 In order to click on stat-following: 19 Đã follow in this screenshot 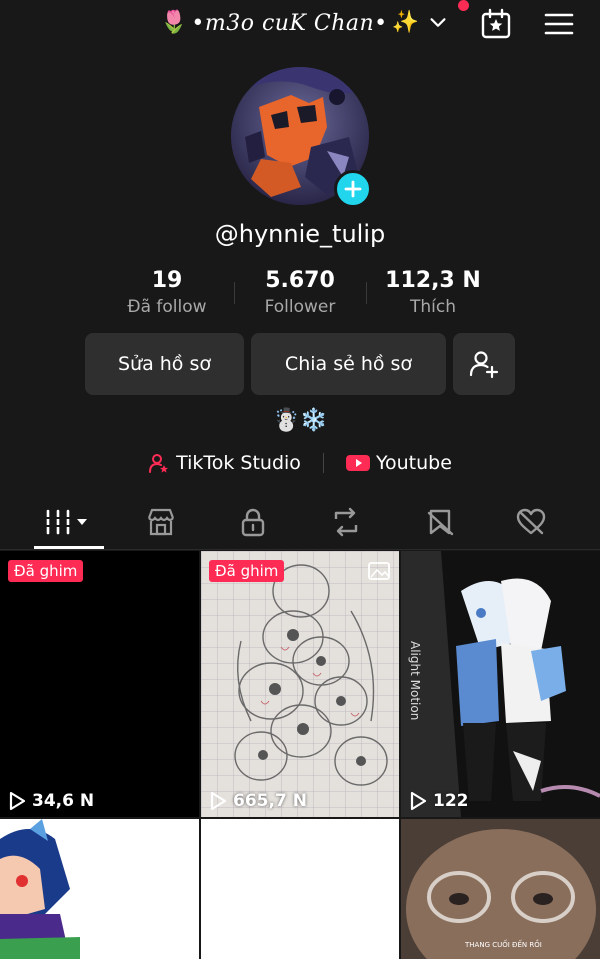, I will do `click(167, 292)`.